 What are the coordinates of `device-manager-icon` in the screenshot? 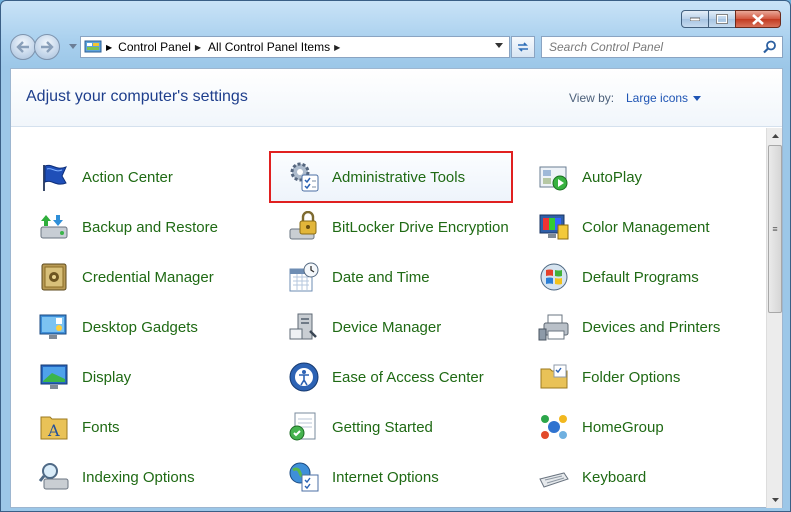 It's located at (304, 327).